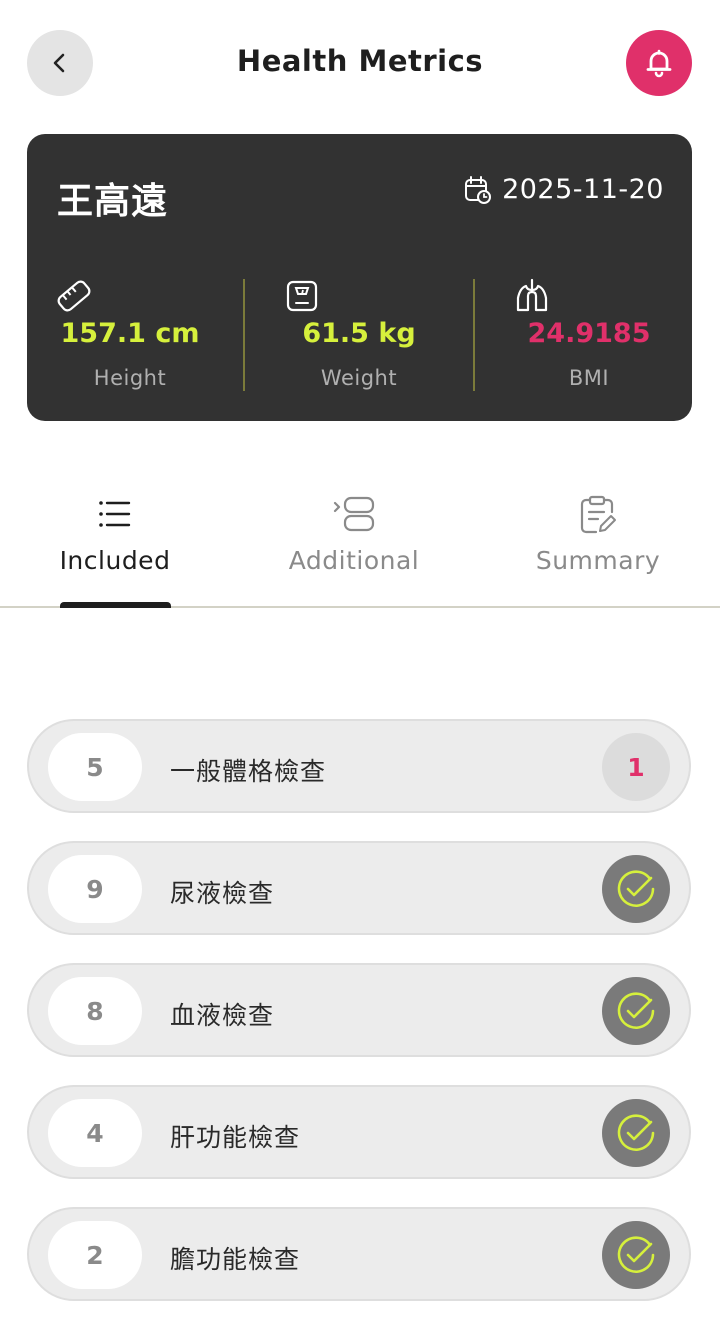 This screenshot has width=720, height=1322. What do you see at coordinates (95, 767) in the screenshot?
I see `item-count: 5` at bounding box center [95, 767].